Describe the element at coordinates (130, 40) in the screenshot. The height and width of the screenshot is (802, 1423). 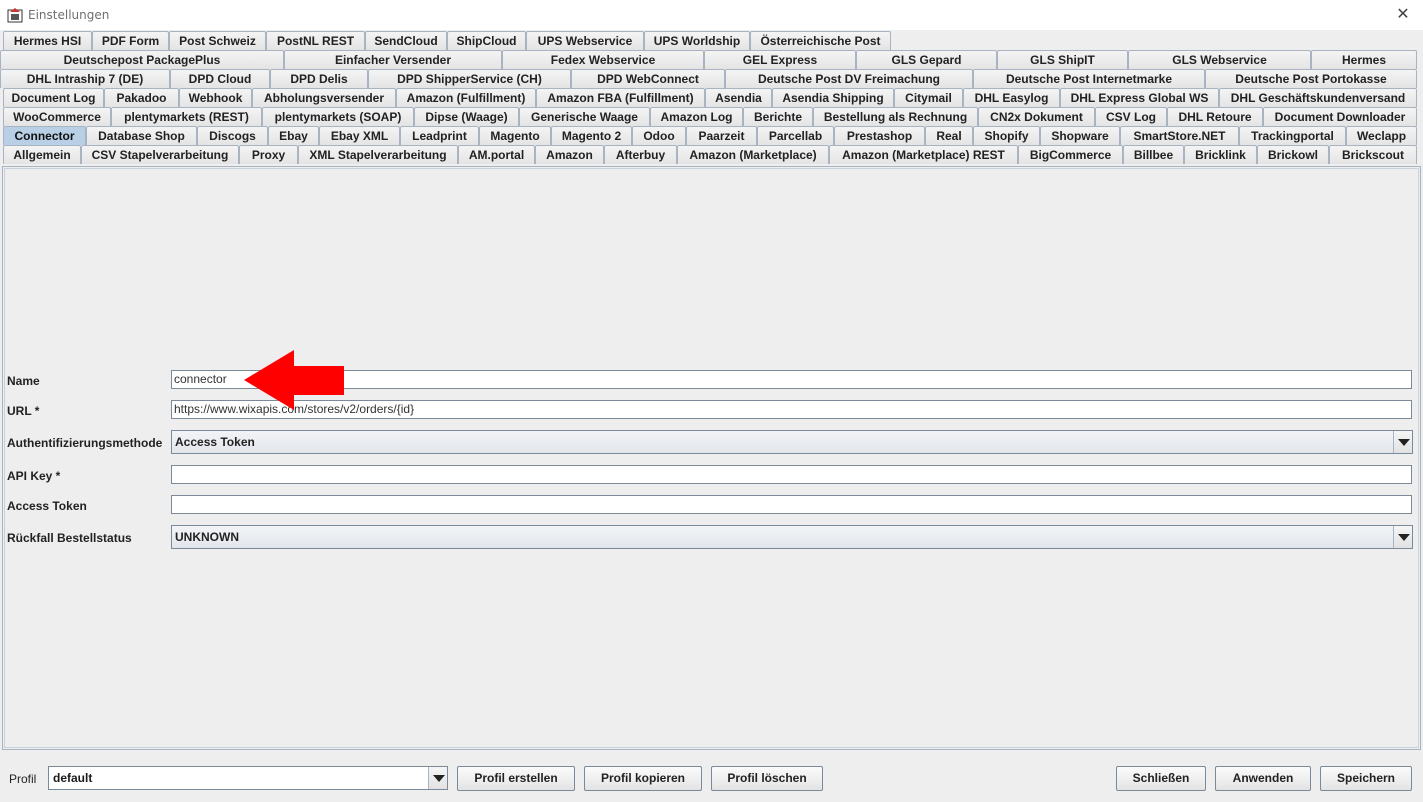
I see `tab: PDF Form` at that location.